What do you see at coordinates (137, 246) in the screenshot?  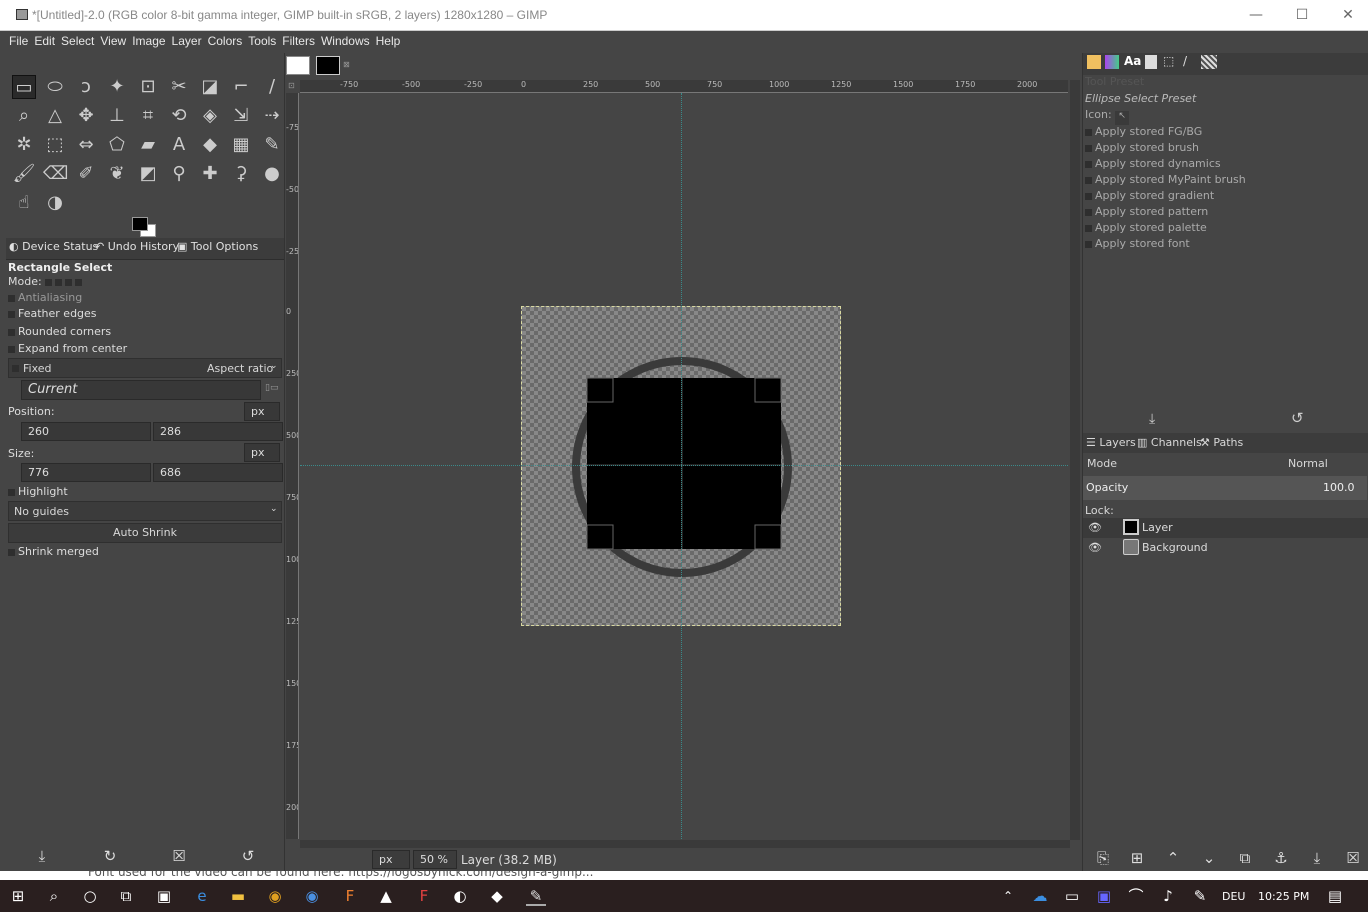 I see `tab-undo-history: ↶ Undo History` at bounding box center [137, 246].